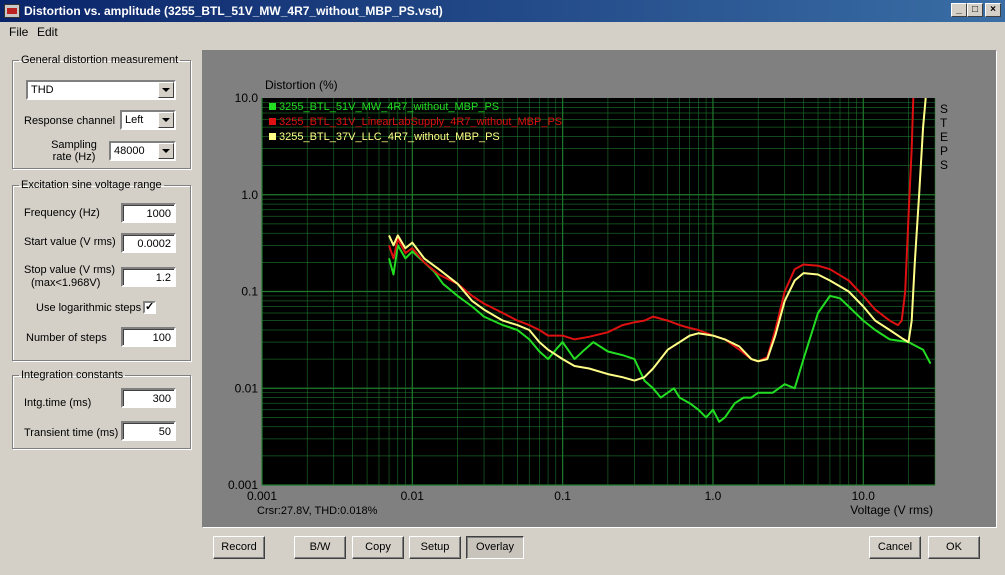 Image resolution: width=1005 pixels, height=575 pixels. I want to click on y-tick-label: 1.0, so click(249, 195).